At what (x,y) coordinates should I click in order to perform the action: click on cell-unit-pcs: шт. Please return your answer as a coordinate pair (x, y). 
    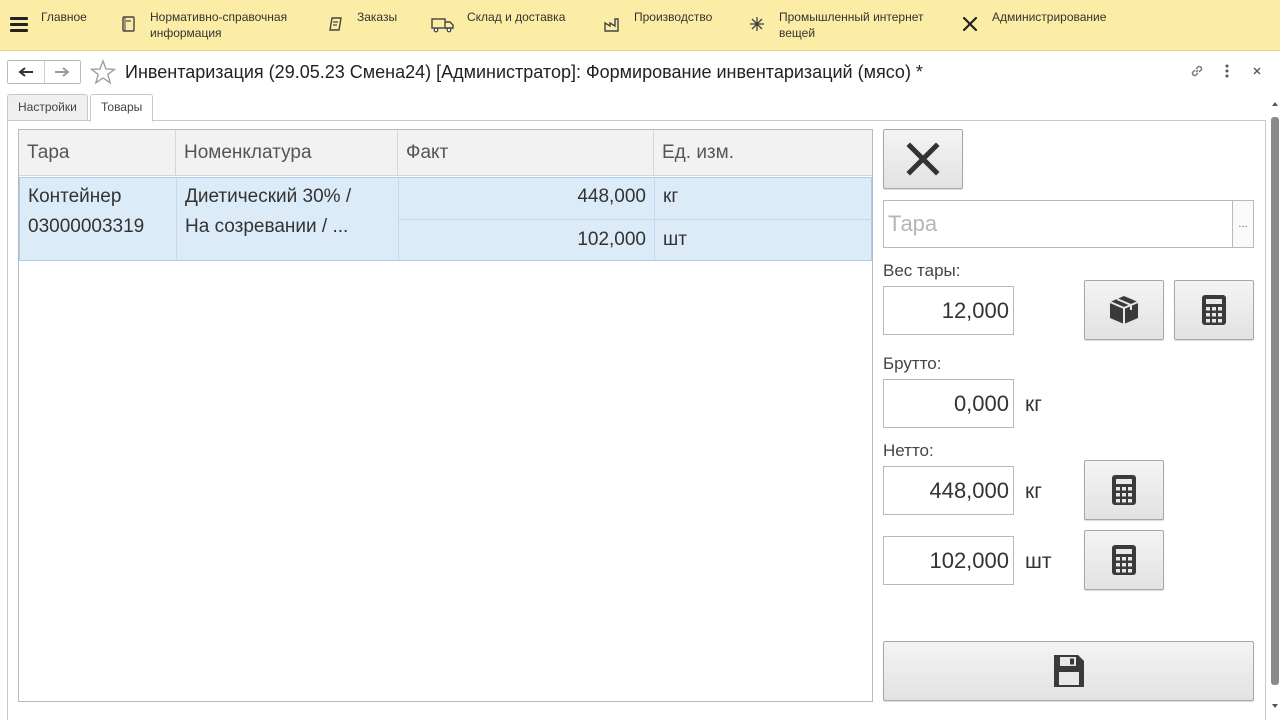
    Looking at the image, I should click on (675, 239).